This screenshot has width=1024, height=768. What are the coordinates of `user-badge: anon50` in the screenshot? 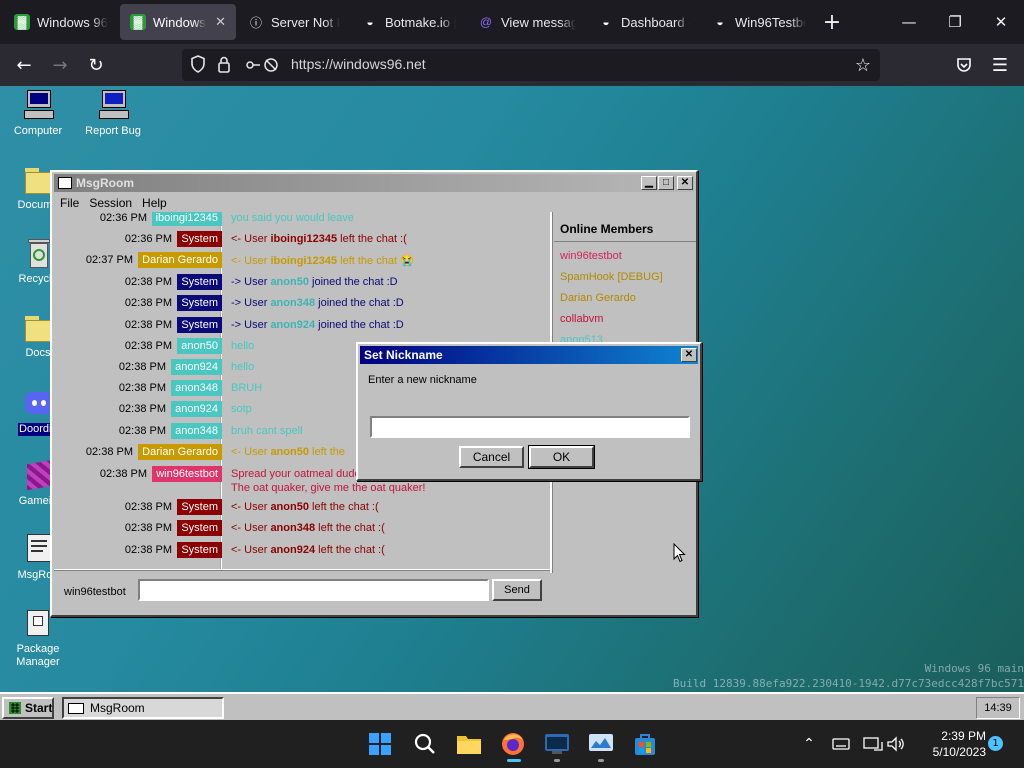 It's located at (199, 346).